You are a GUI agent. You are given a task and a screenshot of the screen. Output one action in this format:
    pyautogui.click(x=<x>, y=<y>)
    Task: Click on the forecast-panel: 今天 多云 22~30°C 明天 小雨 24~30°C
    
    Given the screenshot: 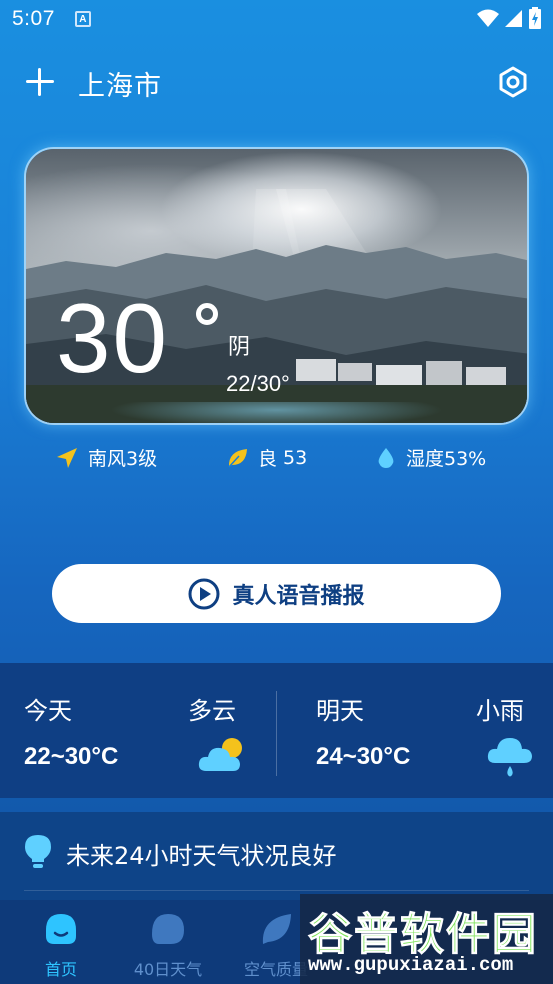 What is the action you would take?
    pyautogui.click(x=276, y=730)
    